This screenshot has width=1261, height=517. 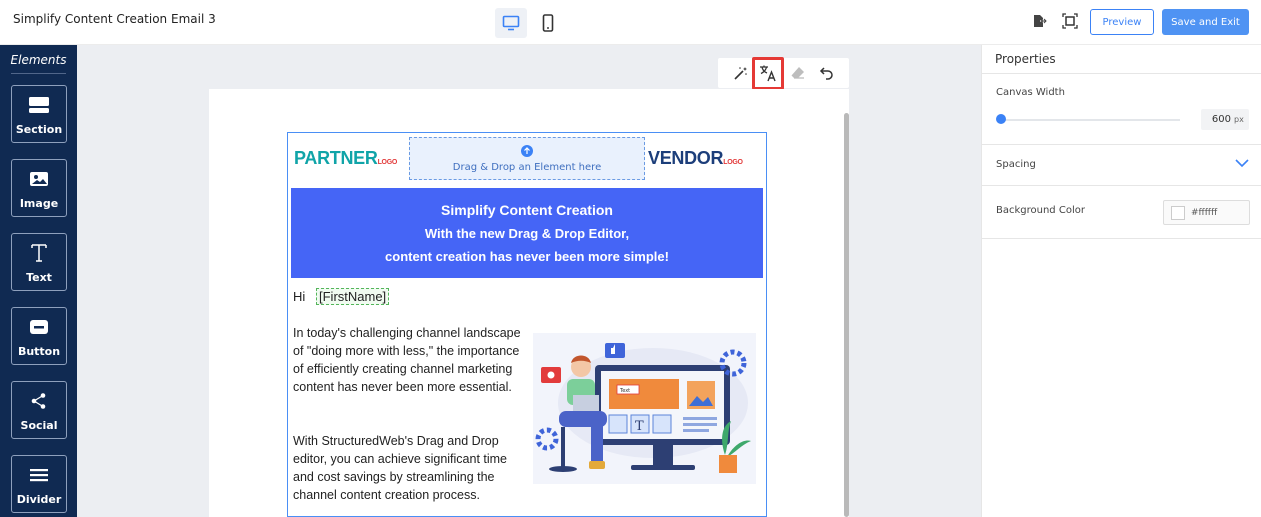 I want to click on sidebar-heading: Elements, so click(x=38, y=60).